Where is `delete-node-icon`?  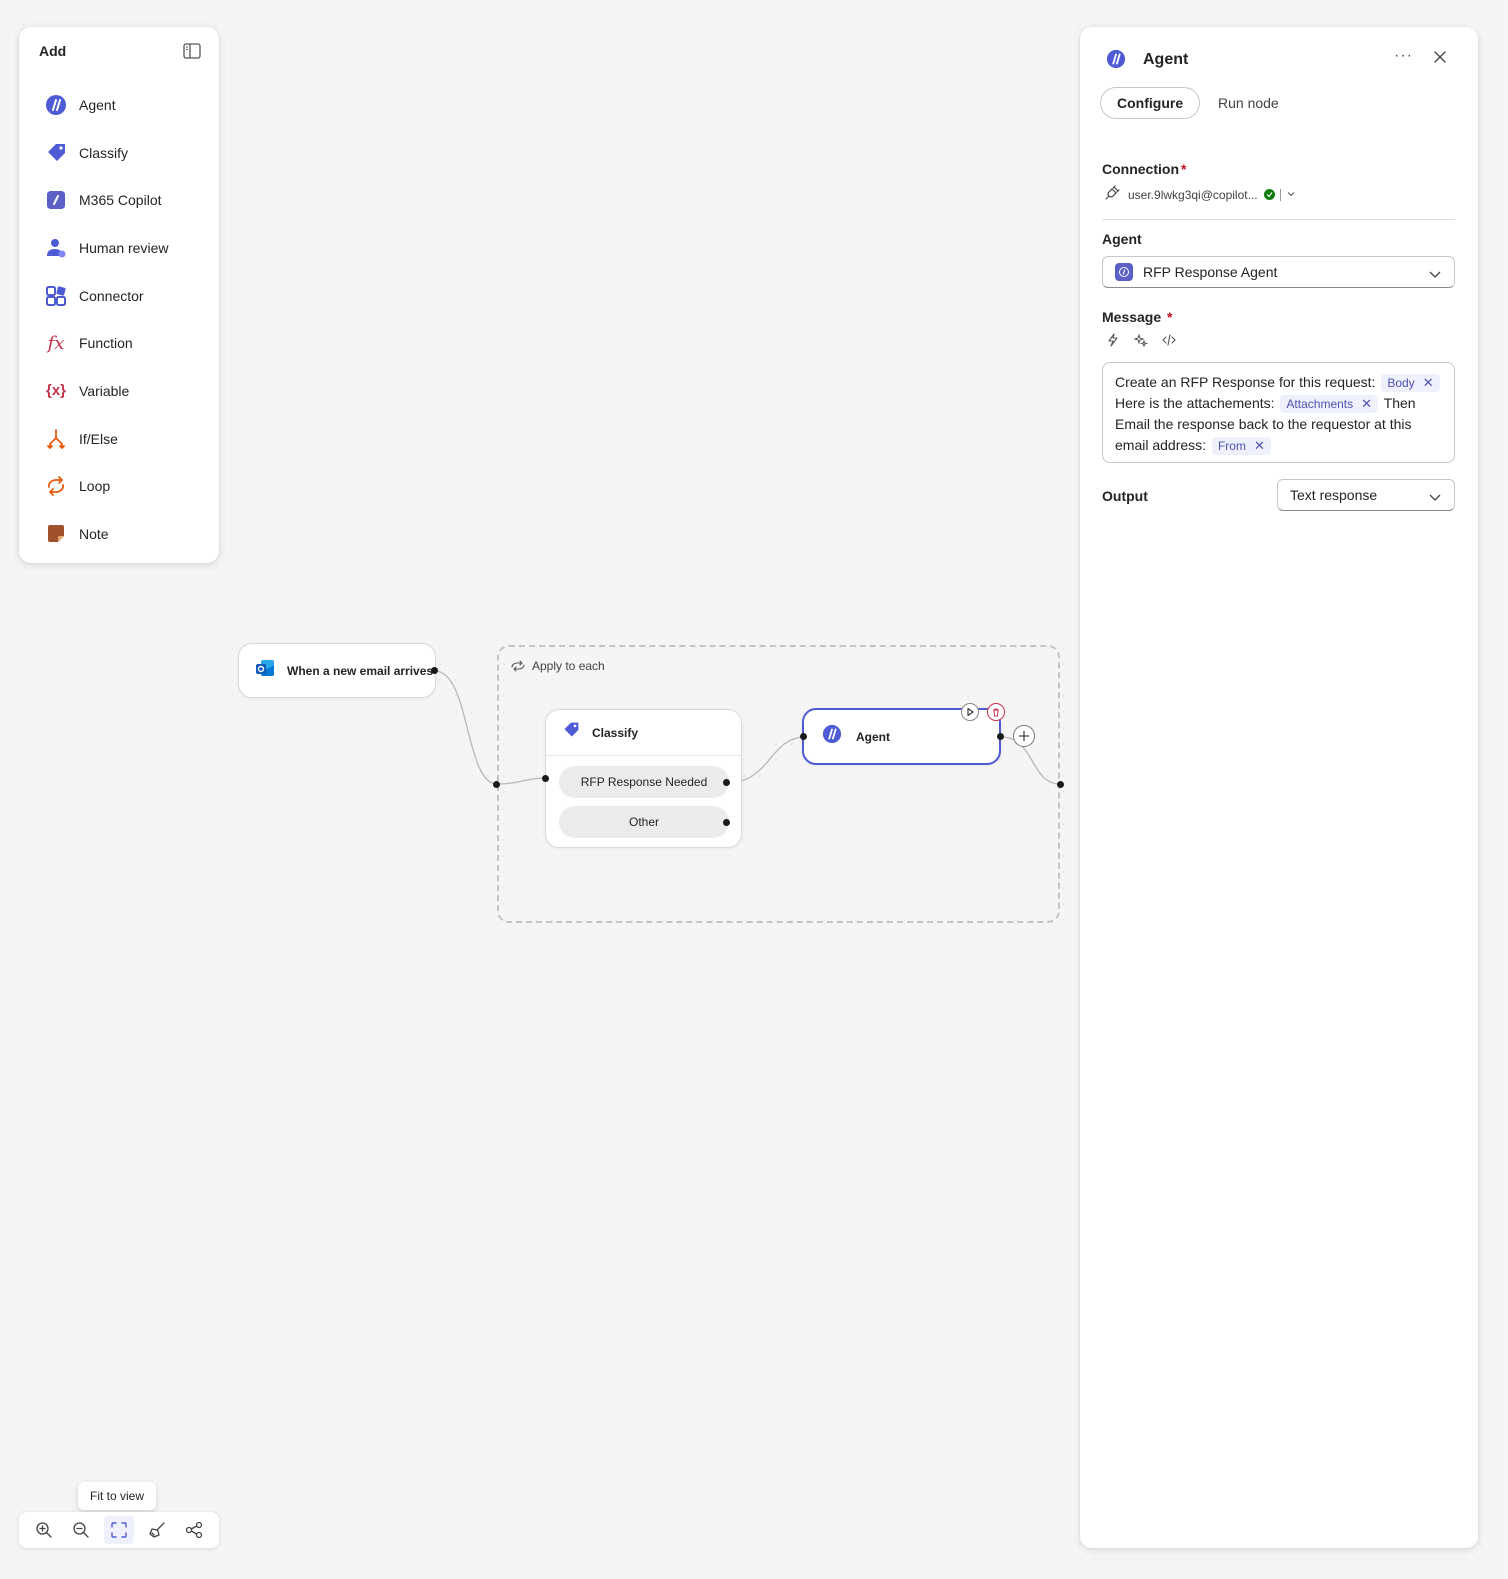 delete-node-icon is located at coordinates (996, 712).